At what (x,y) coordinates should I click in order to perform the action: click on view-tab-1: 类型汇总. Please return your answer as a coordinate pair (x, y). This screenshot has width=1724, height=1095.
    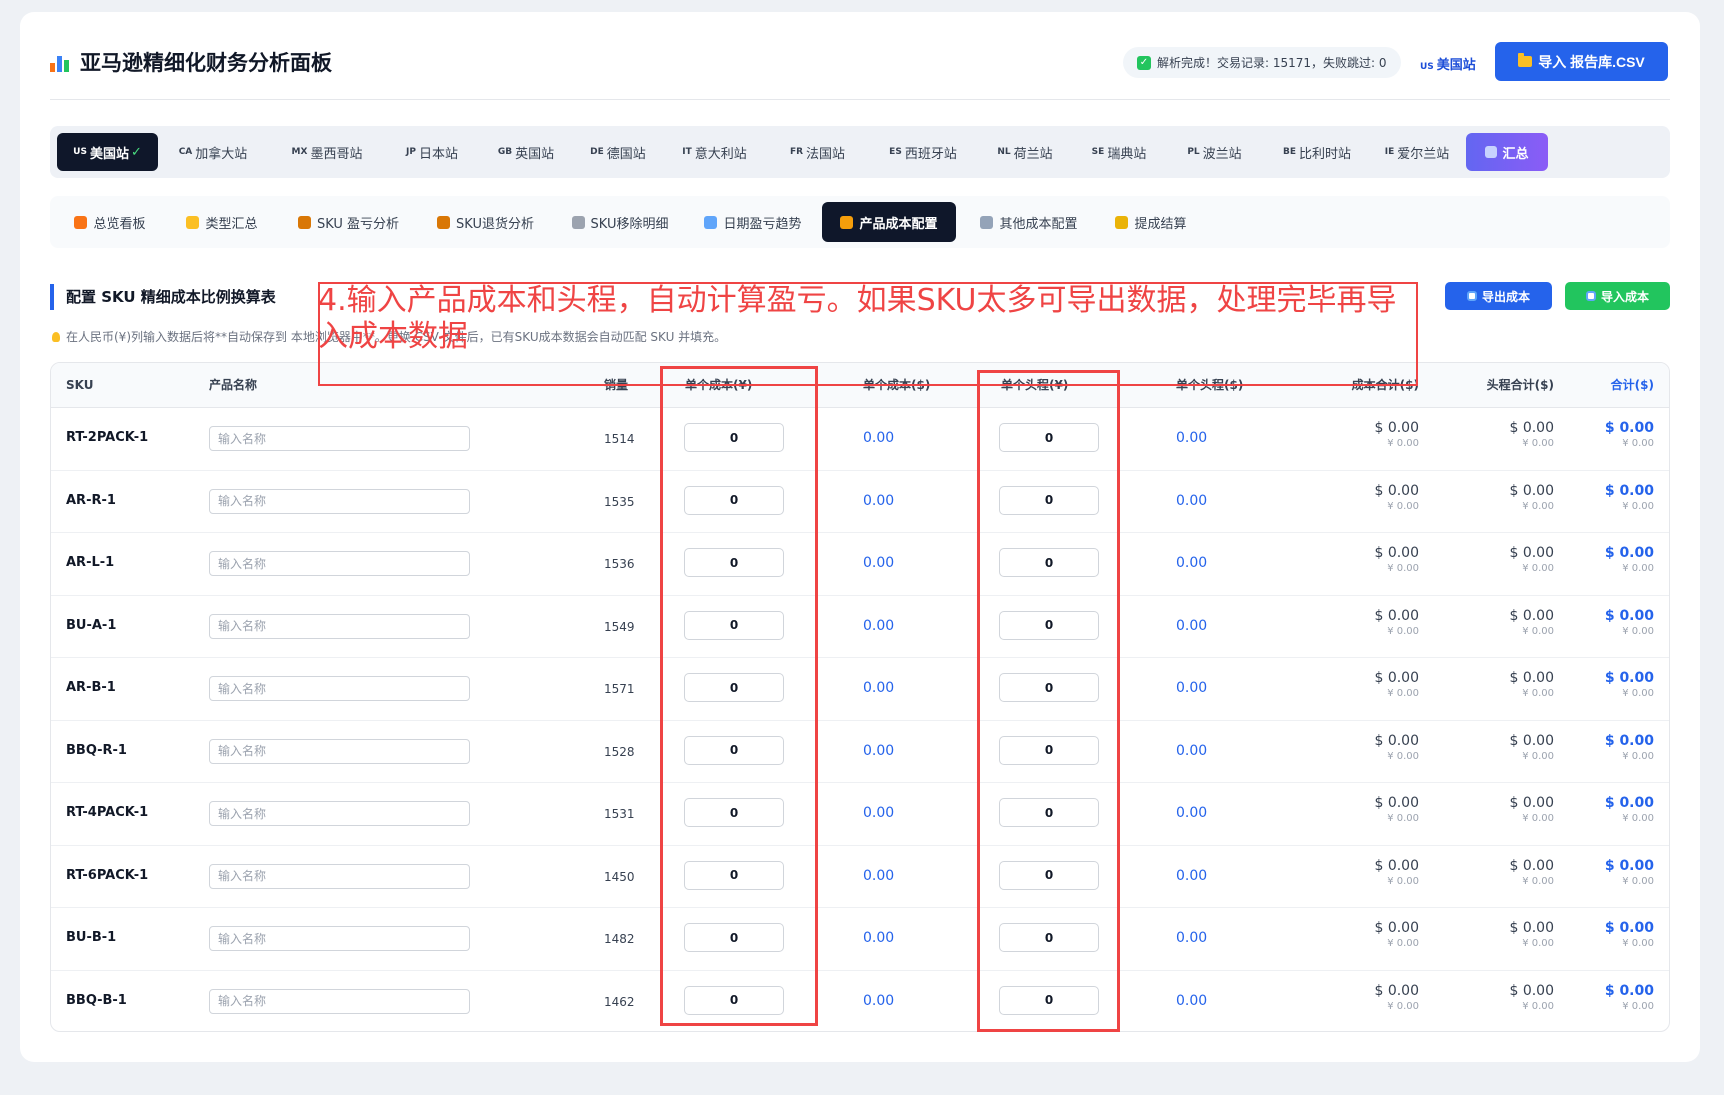
    Looking at the image, I should click on (222, 222).